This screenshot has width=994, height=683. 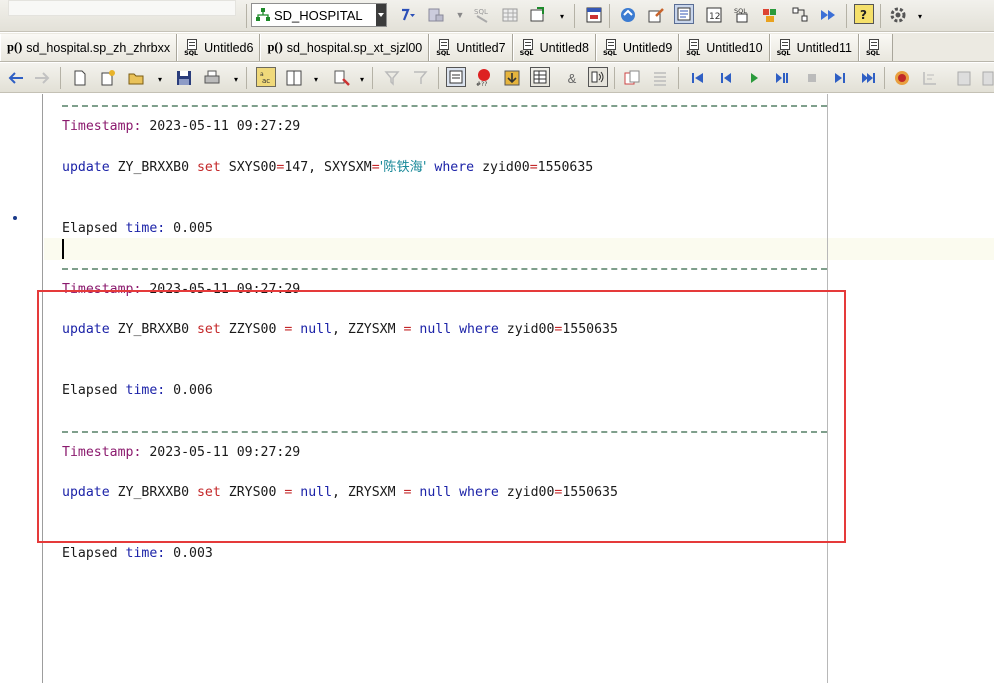 I want to click on tools-icon, so click(x=436, y=15).